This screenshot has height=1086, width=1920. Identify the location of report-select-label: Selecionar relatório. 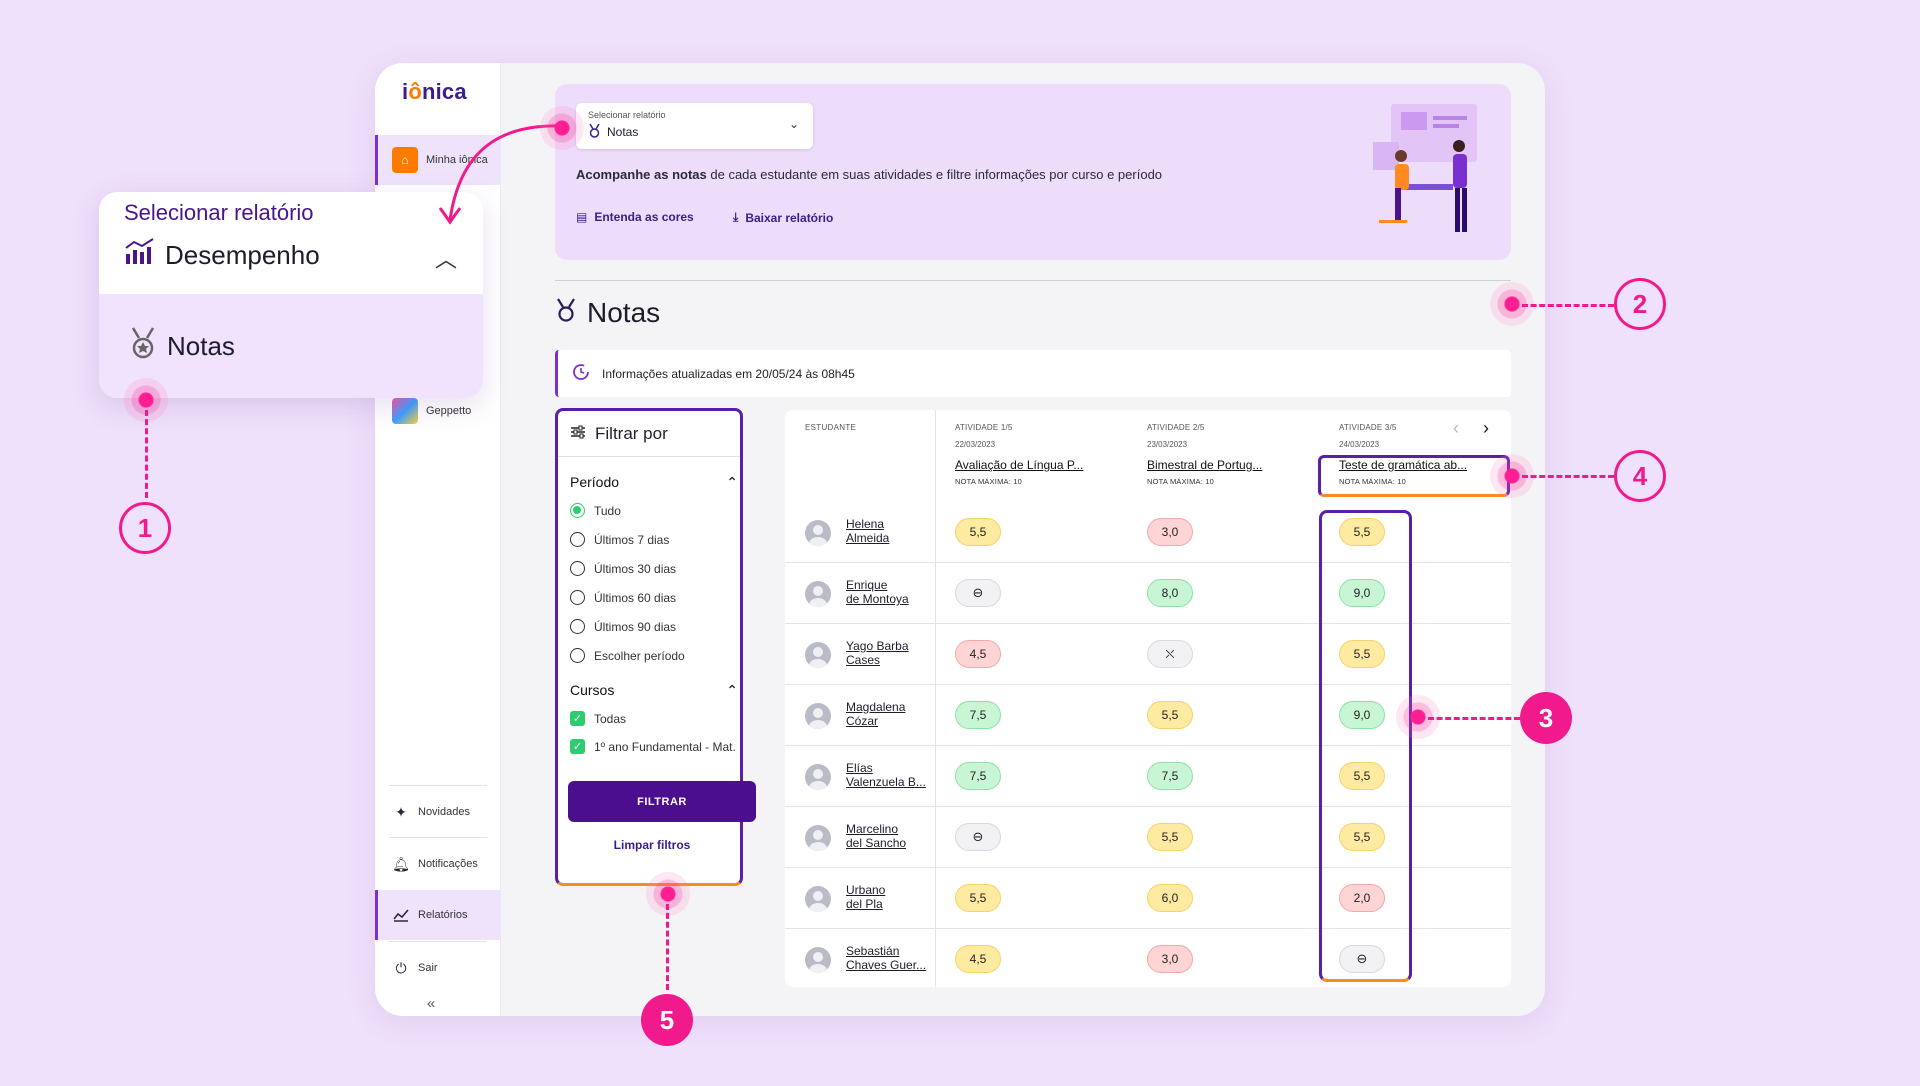
(627, 115).